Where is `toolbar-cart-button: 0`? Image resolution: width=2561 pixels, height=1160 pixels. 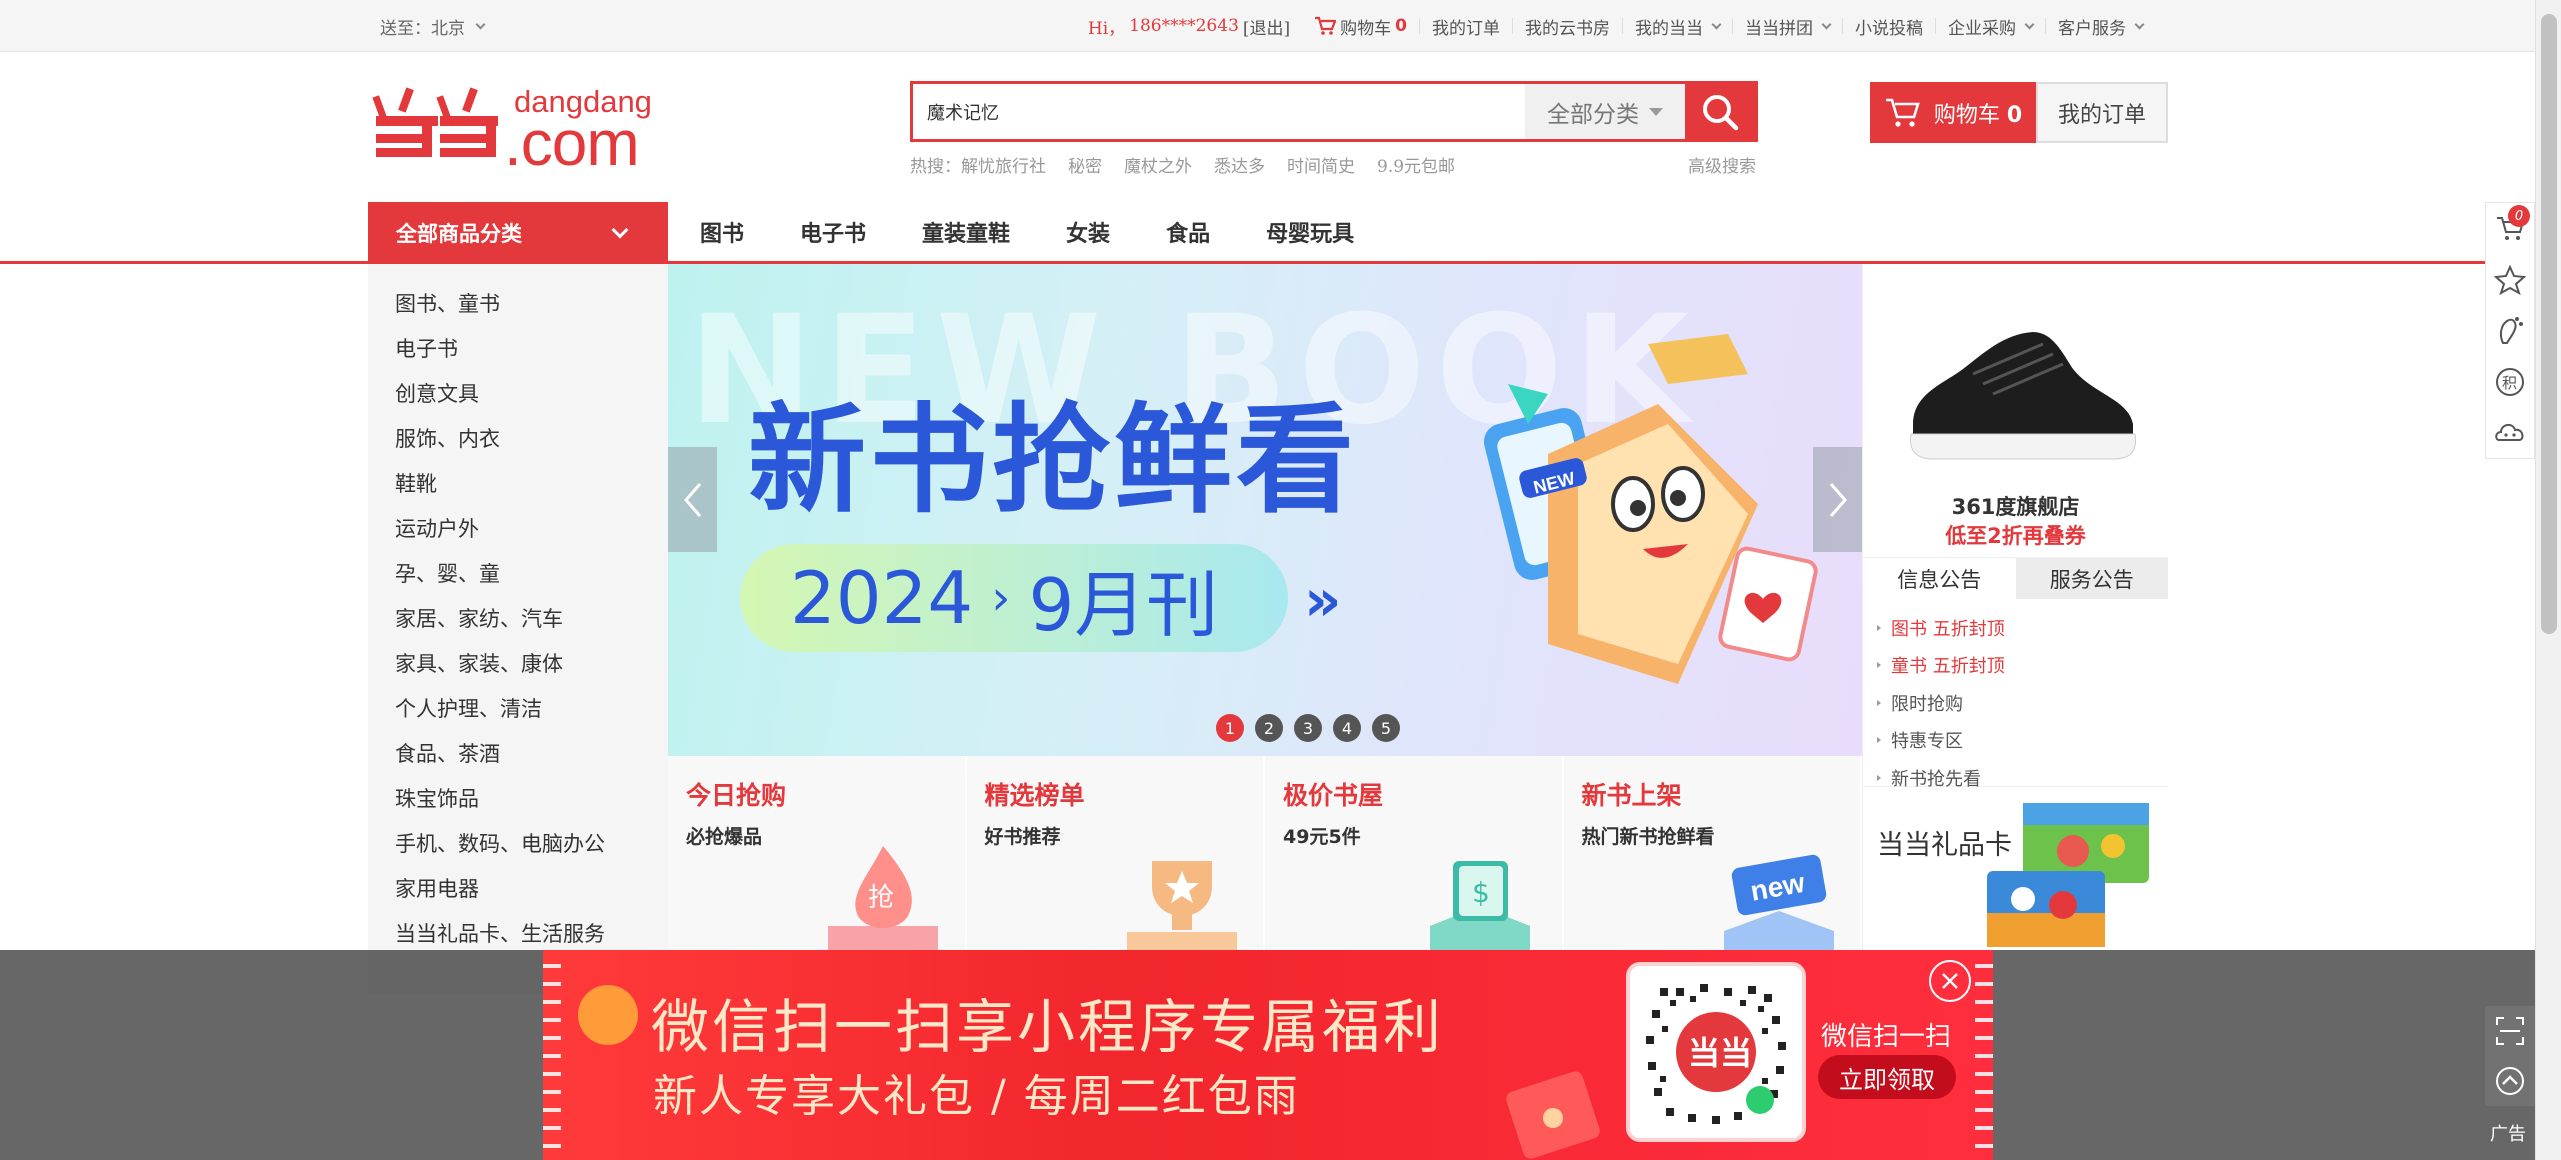 toolbar-cart-button: 0 is located at coordinates (2510, 228).